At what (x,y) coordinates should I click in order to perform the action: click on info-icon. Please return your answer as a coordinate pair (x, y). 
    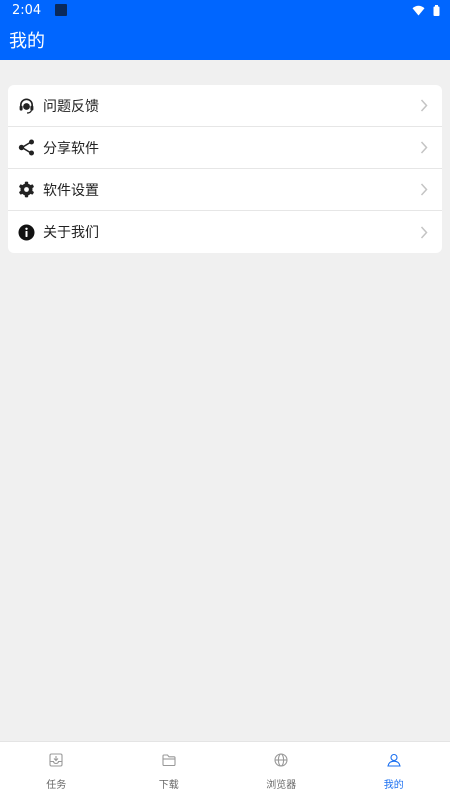
    Looking at the image, I should click on (26, 232).